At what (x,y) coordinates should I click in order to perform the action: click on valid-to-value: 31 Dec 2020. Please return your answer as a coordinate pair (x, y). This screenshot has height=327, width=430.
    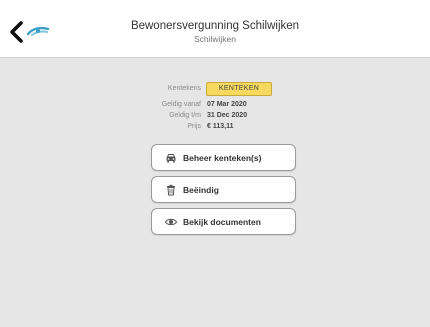
    Looking at the image, I should click on (227, 115).